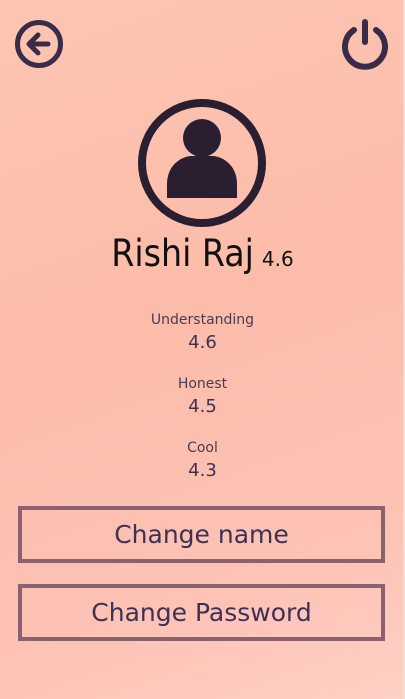 This screenshot has width=405, height=699. I want to click on trait-item: Honest 4.5, so click(202, 406).